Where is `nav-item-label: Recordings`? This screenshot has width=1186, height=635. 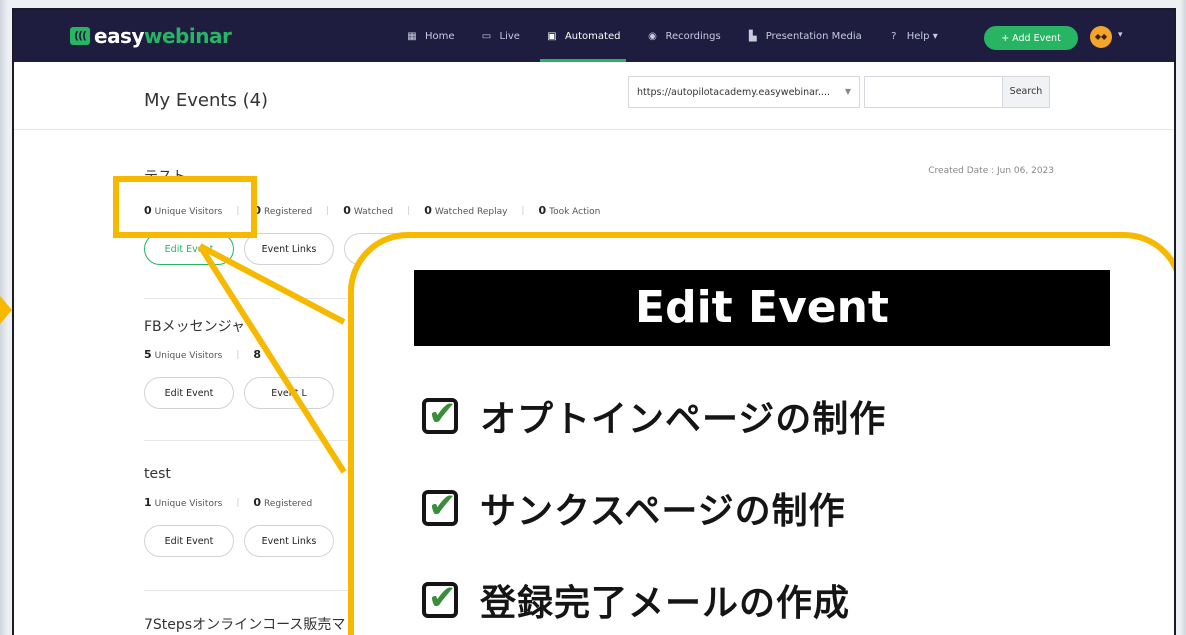
nav-item-label: Recordings is located at coordinates (693, 36).